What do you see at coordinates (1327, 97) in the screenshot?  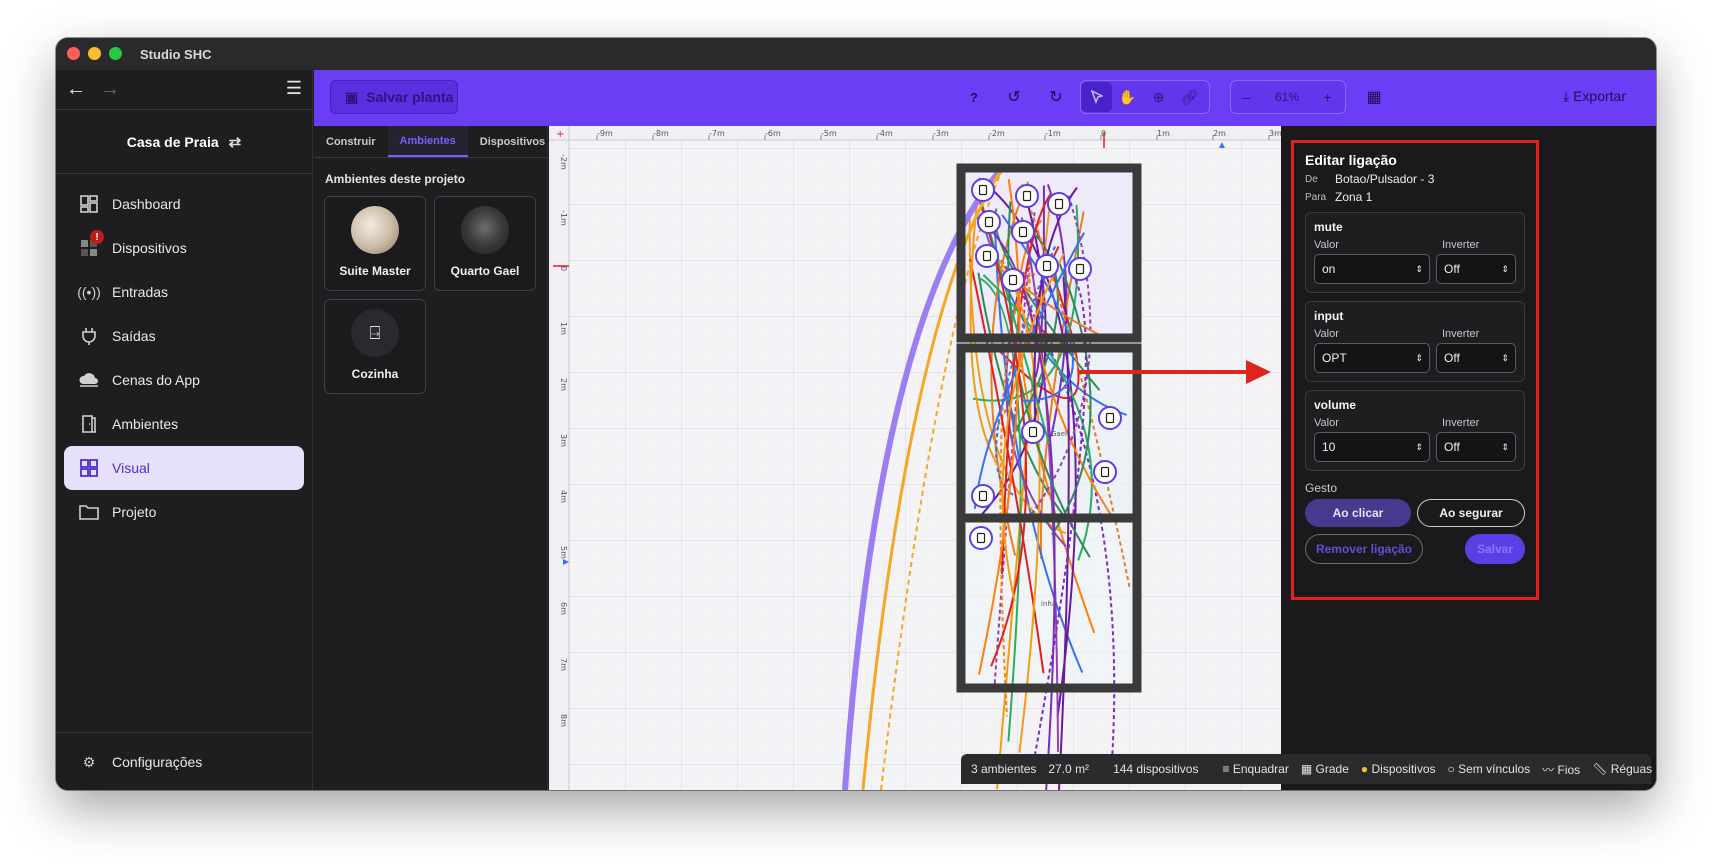 I see `zoom-in-button: +` at bounding box center [1327, 97].